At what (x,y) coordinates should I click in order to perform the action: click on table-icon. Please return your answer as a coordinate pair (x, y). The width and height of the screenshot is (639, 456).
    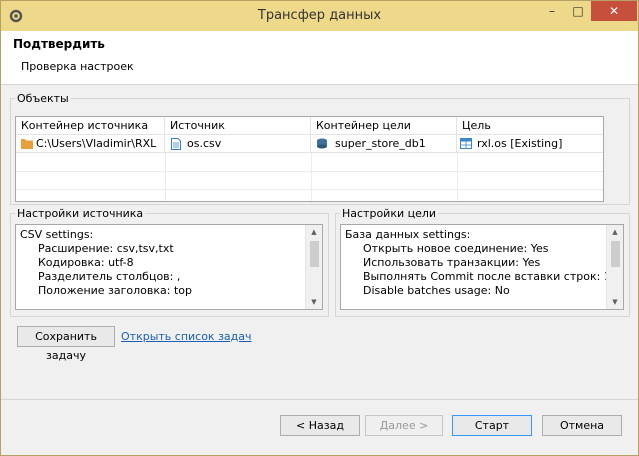
    Looking at the image, I should click on (466, 143).